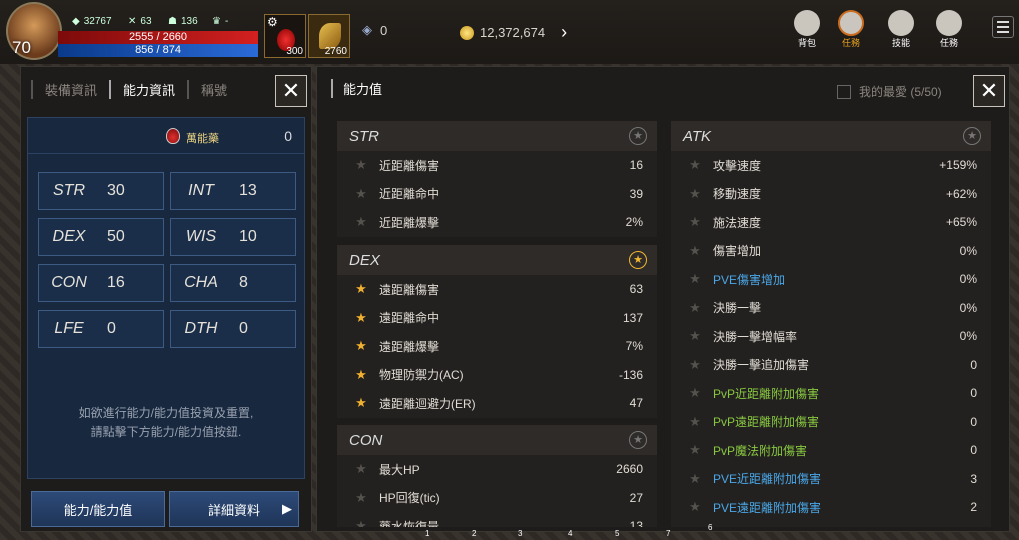 The width and height of the screenshot is (1019, 540). Describe the element at coordinates (973, 507) in the screenshot. I see `stat-value: 2` at that location.